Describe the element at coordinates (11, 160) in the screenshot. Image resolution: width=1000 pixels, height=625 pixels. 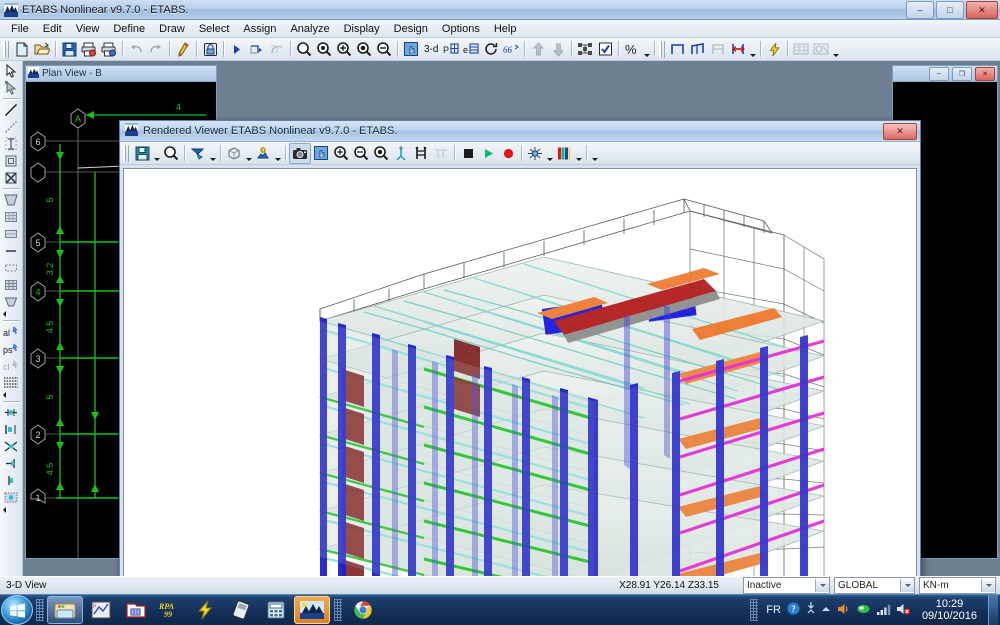
I see `draw-rectangular-area-icon` at that location.